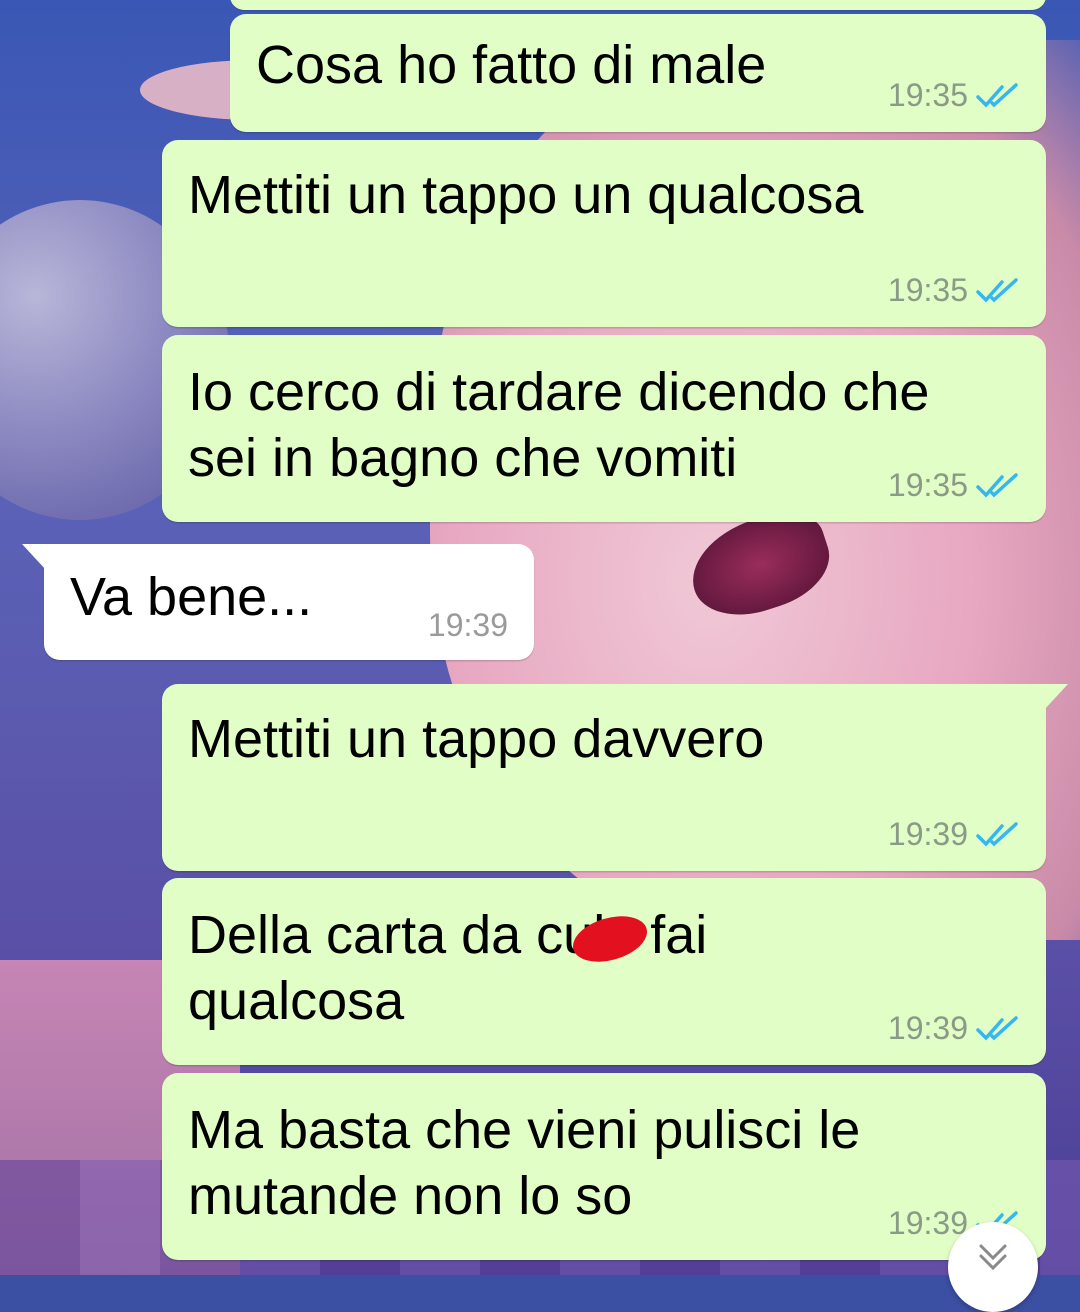 This screenshot has width=1080, height=1312. I want to click on message-text: Mettiti un tappo davvero, so click(476, 739).